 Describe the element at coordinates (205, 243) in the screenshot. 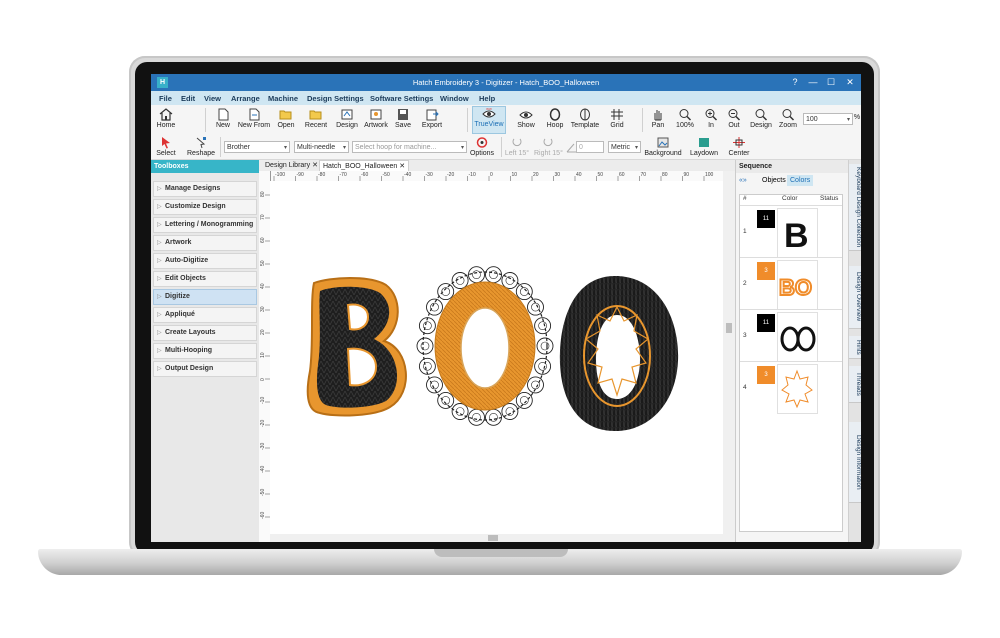

I see `toolbox-artwork: ▷ Artwork` at that location.